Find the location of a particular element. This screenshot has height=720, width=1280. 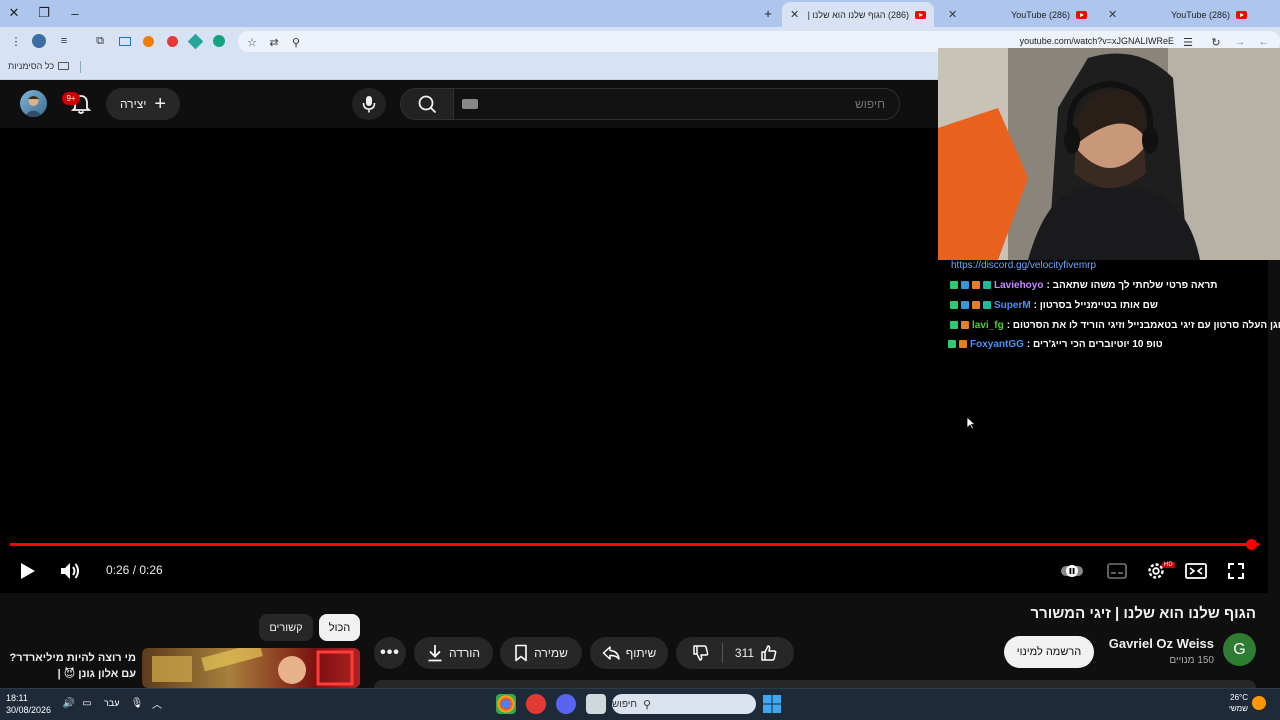

extensions-icon: ⧉ is located at coordinates (100, 41).